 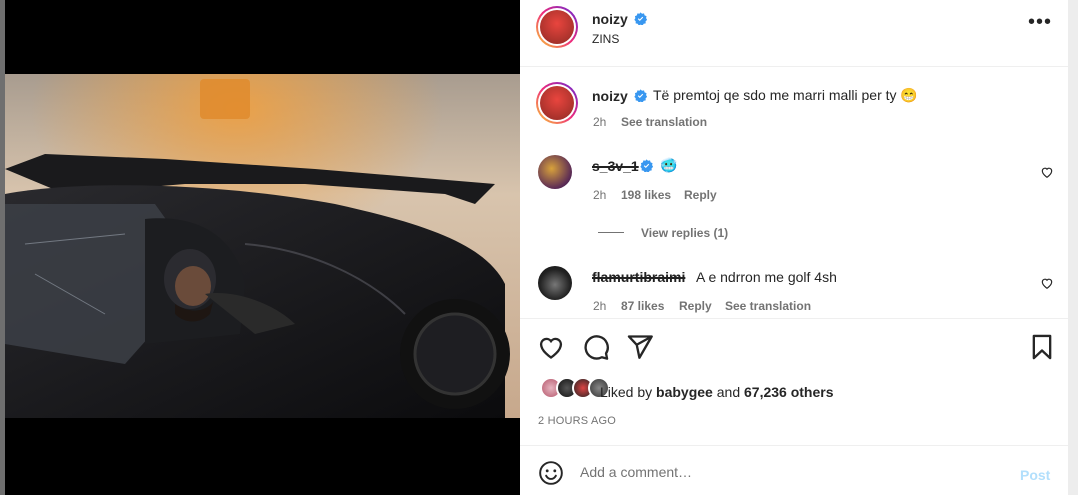 What do you see at coordinates (684, 233) in the screenshot?
I see `view-replies-button: View replies (1)` at bounding box center [684, 233].